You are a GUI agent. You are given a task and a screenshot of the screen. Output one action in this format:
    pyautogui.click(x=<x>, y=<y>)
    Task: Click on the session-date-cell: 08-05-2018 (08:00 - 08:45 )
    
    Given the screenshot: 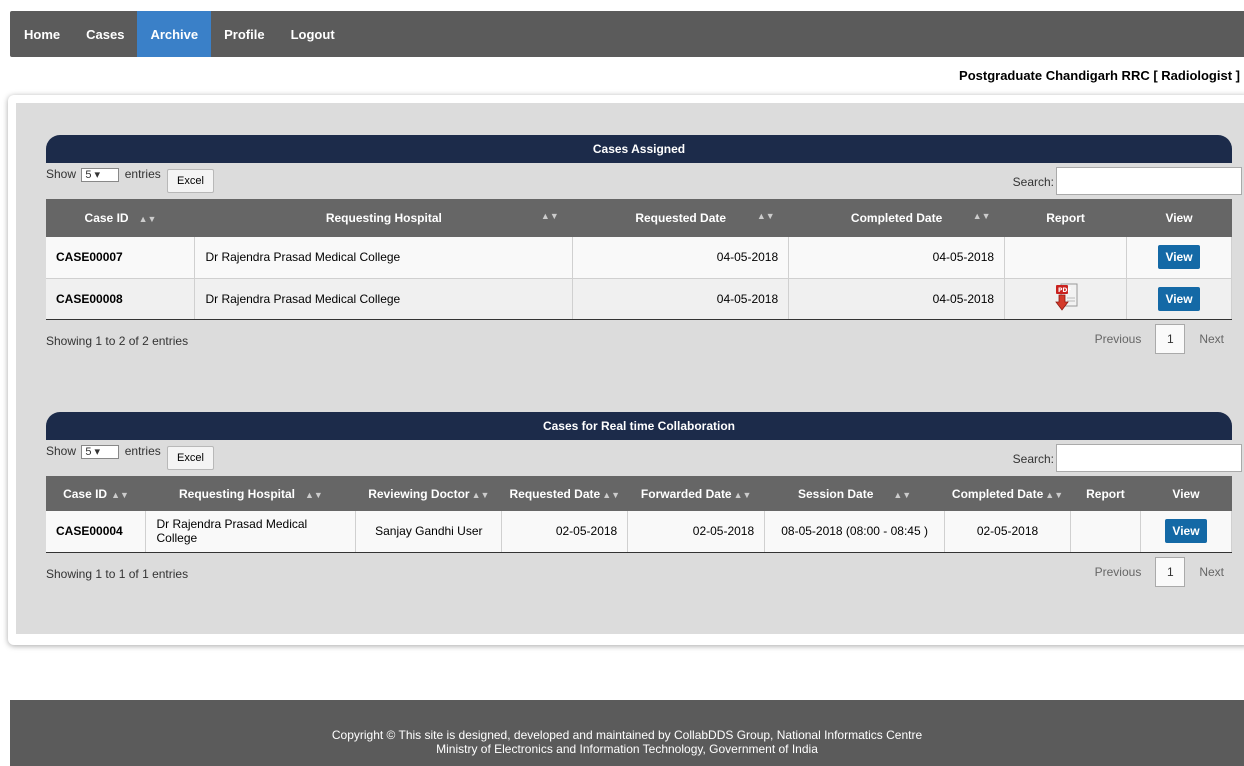 What is the action you would take?
    pyautogui.click(x=855, y=532)
    